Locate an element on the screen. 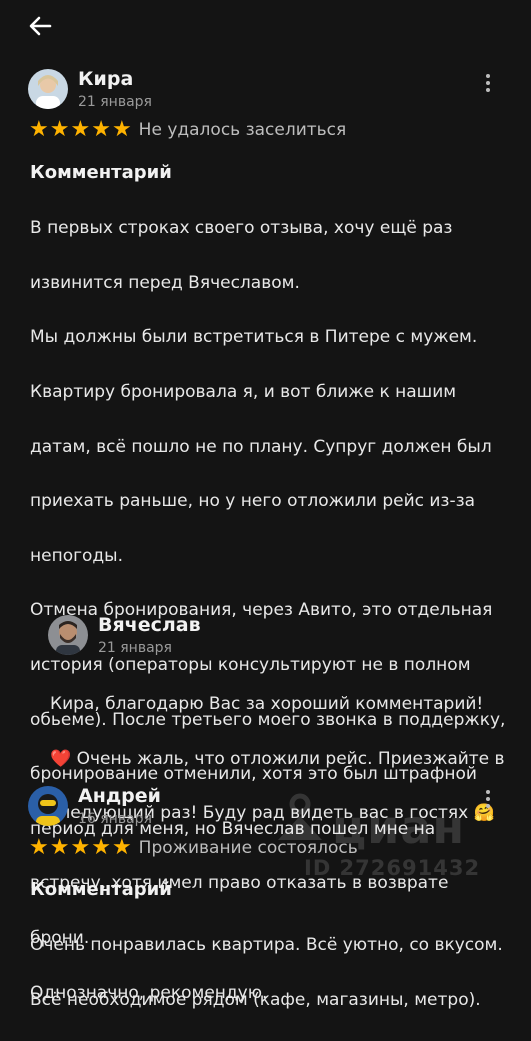  avatar-kira is located at coordinates (48, 89).